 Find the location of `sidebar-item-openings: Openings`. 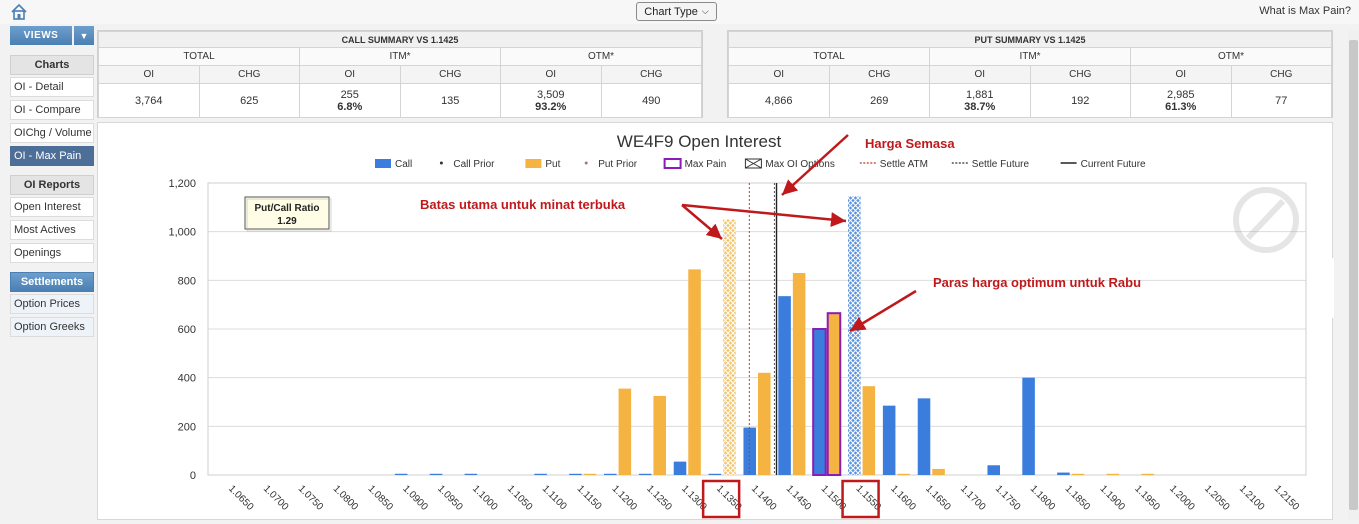

sidebar-item-openings: Openings is located at coordinates (52, 253).